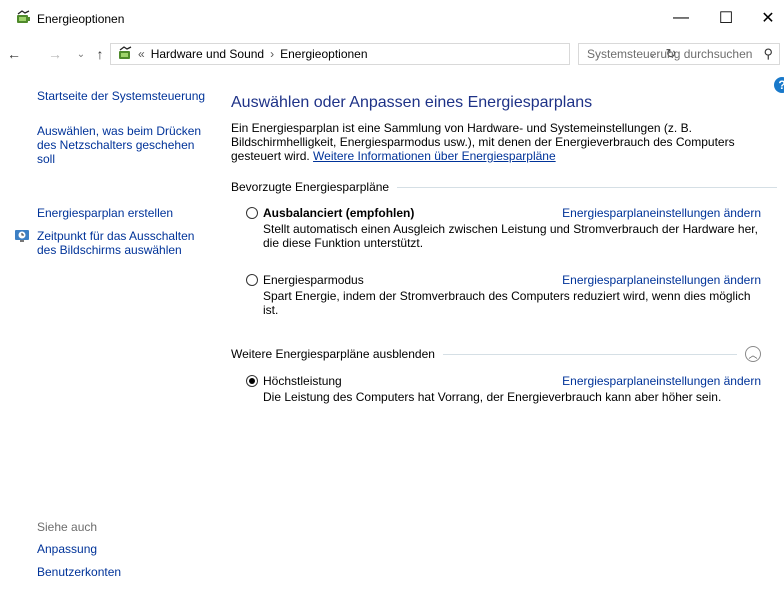  What do you see at coordinates (81, 54) in the screenshot?
I see `recent-locations-chevron-icon: ⌄` at bounding box center [81, 54].